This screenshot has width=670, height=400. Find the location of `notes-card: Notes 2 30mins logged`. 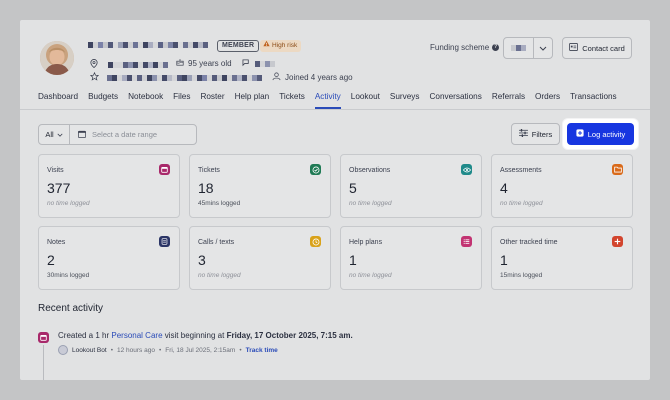

notes-card: Notes 2 30mins logged is located at coordinates (109, 258).